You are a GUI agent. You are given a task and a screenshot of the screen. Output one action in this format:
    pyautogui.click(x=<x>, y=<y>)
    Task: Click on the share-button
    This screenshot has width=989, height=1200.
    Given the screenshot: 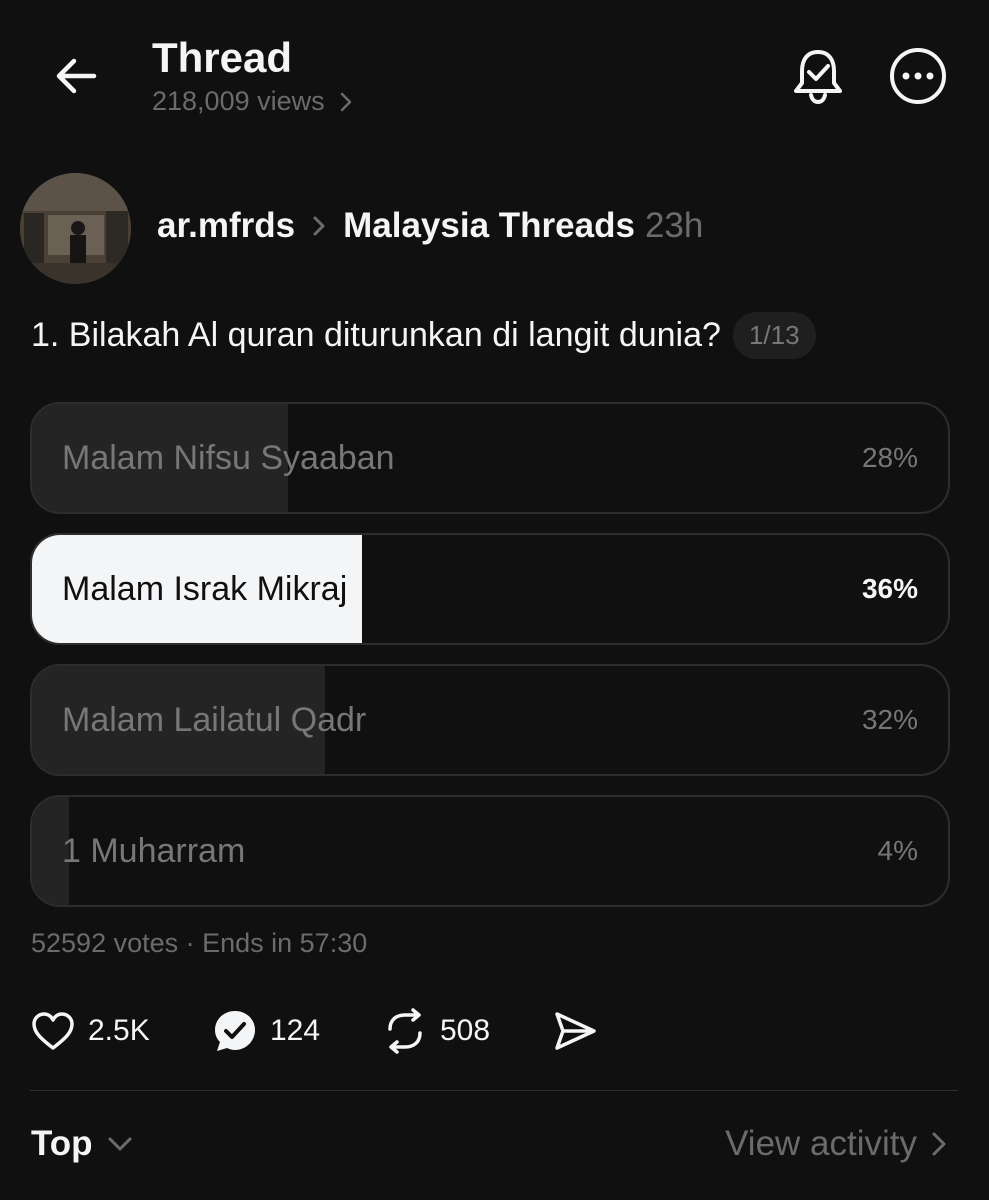 What is the action you would take?
    pyautogui.click(x=575, y=1031)
    